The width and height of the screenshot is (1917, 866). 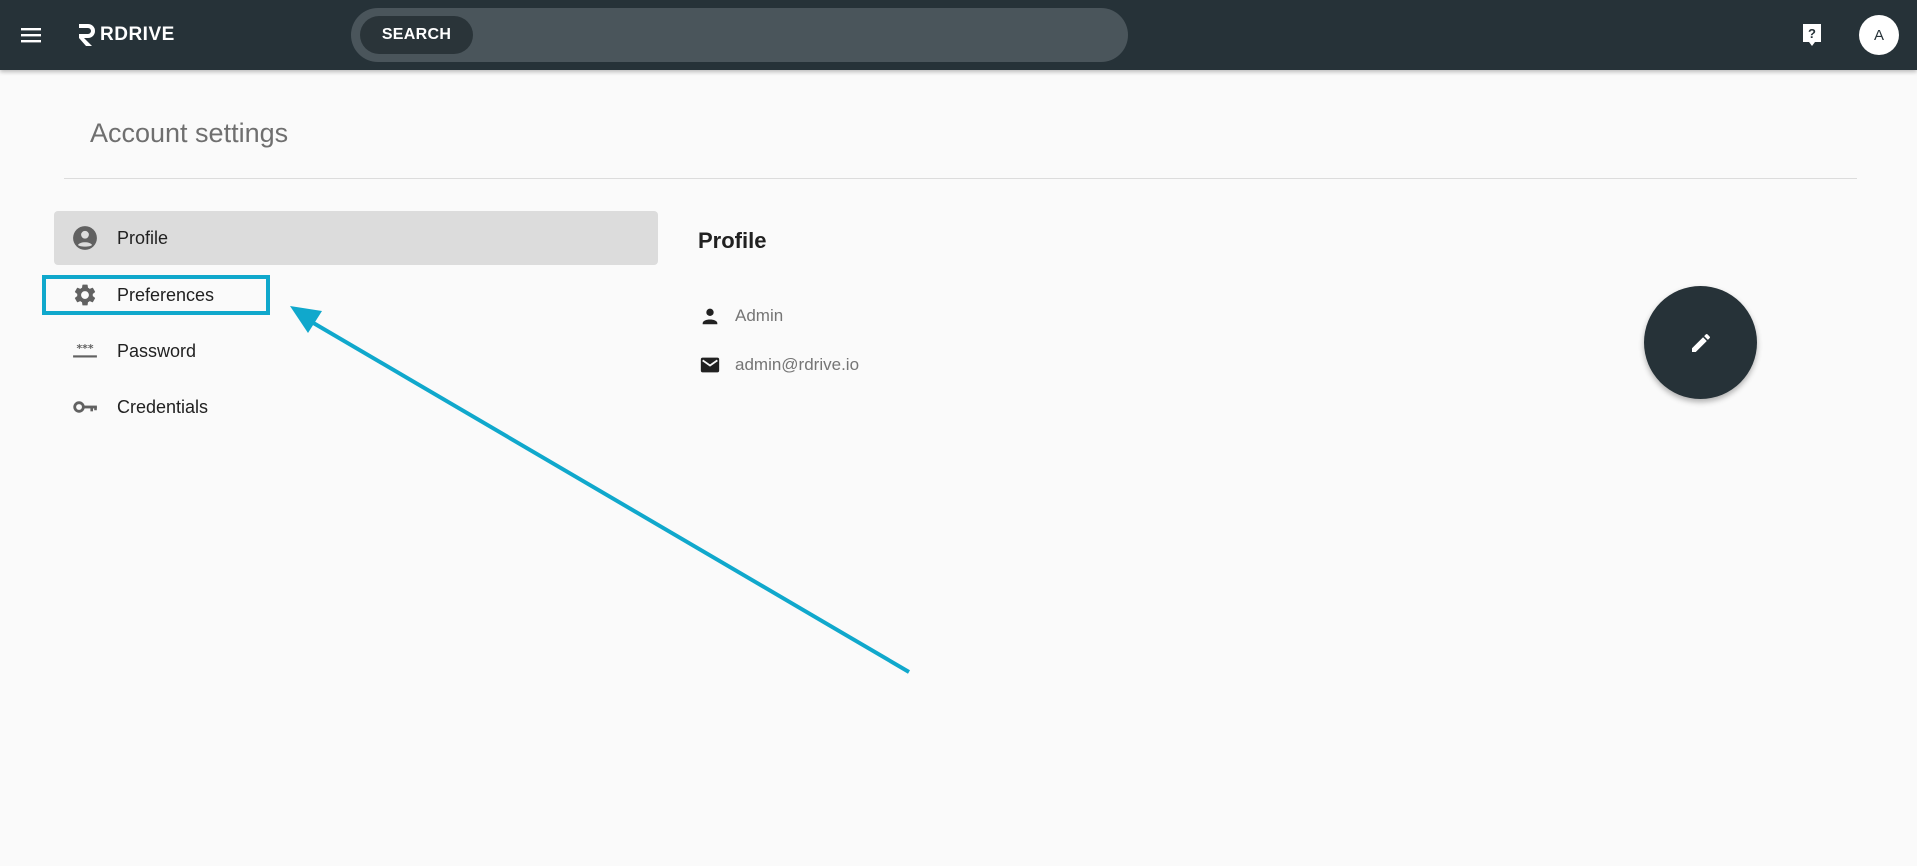 What do you see at coordinates (356, 351) in the screenshot?
I see `nav-item-password: *** Password` at bounding box center [356, 351].